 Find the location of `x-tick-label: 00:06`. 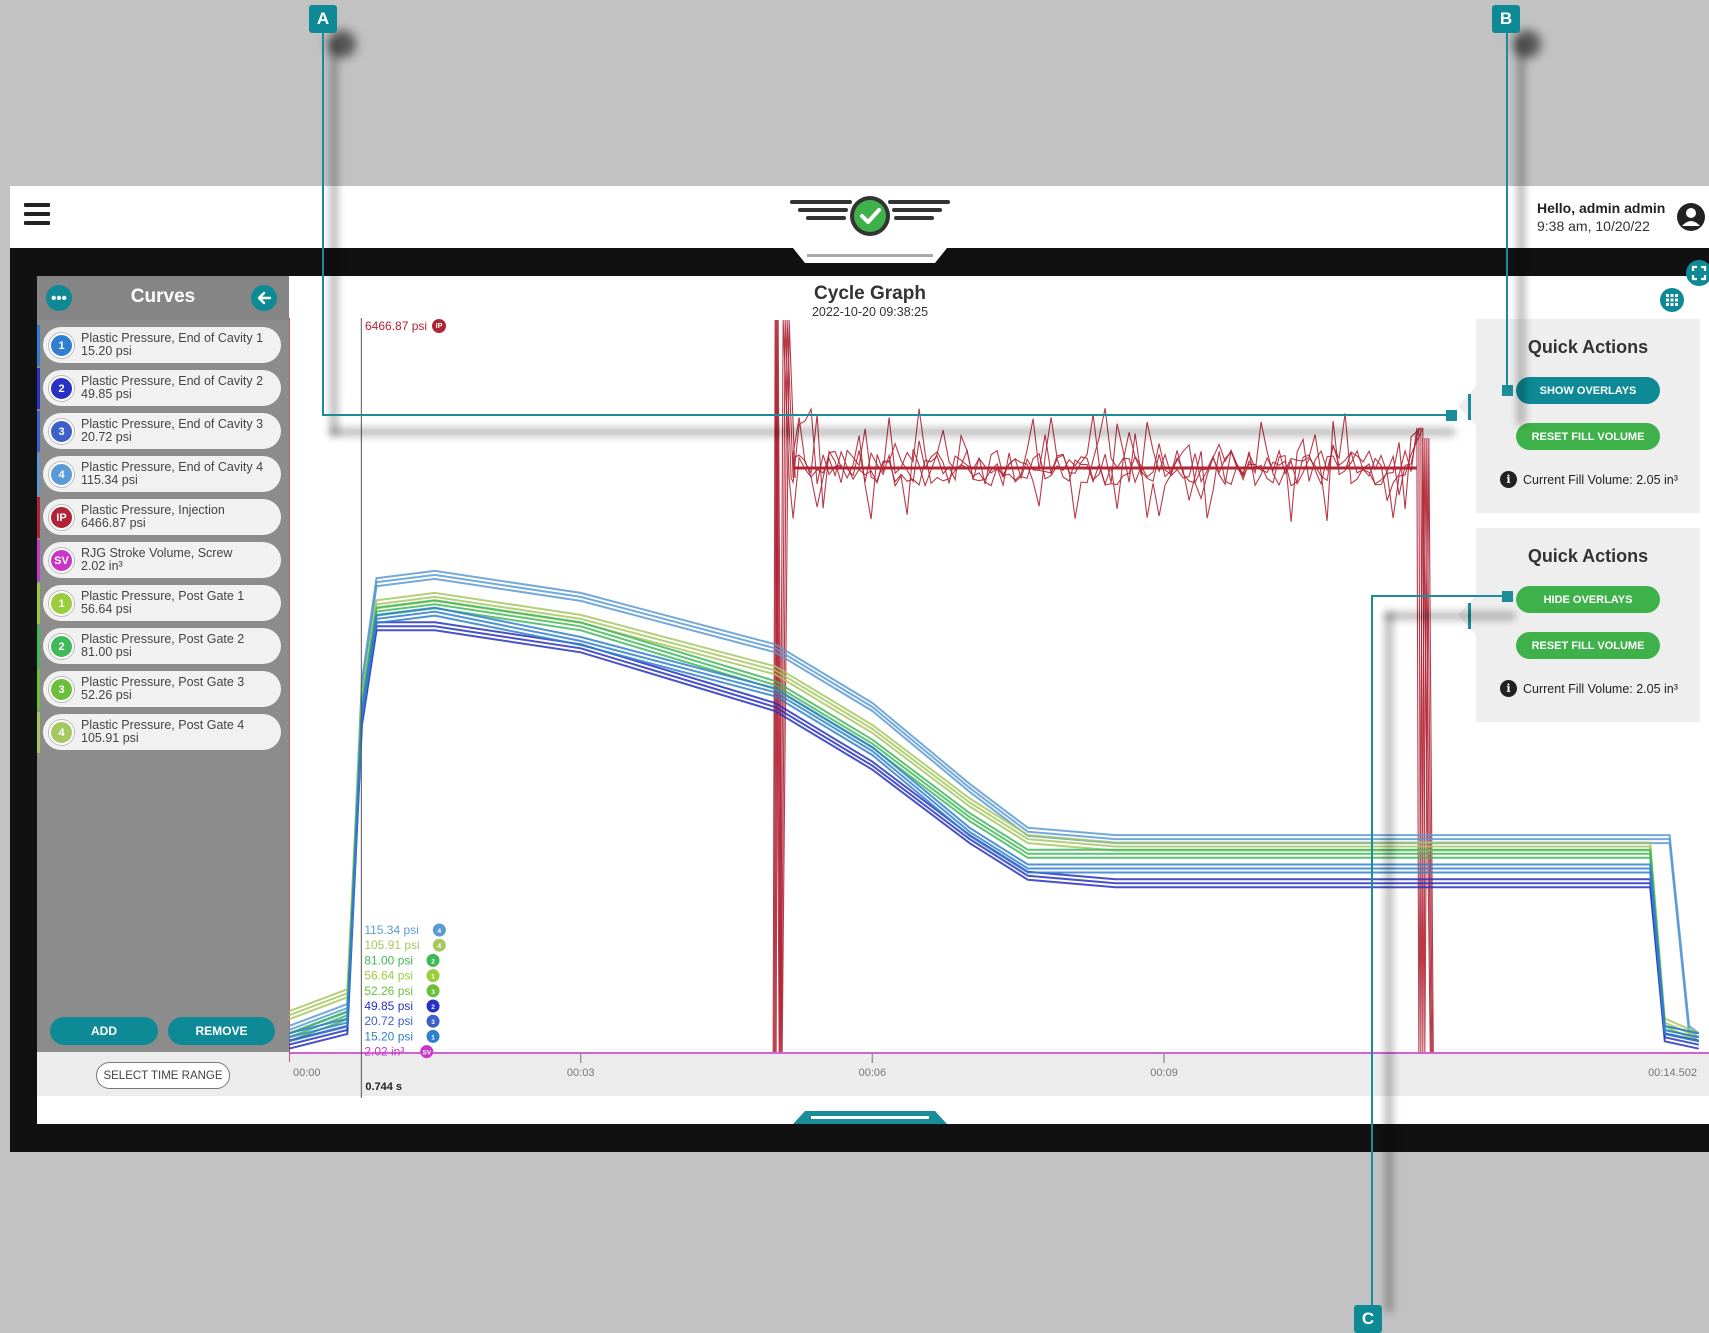

x-tick-label: 00:06 is located at coordinates (873, 1073).